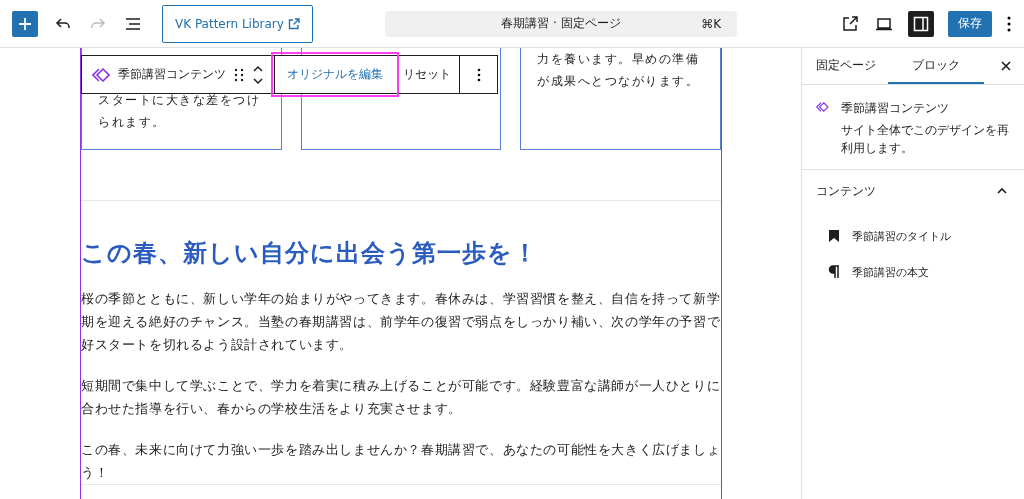 The width and height of the screenshot is (1024, 499). What do you see at coordinates (711, 23) in the screenshot?
I see `keyboard-shortcut: ⌘K` at bounding box center [711, 23].